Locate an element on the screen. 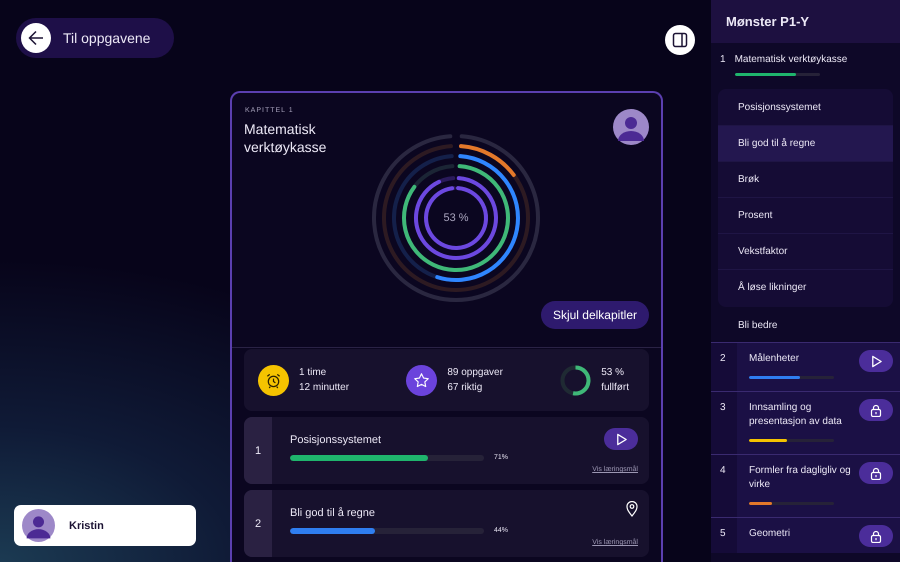  chapter-title: Formler fra dagligliv og virke is located at coordinates (800, 478).